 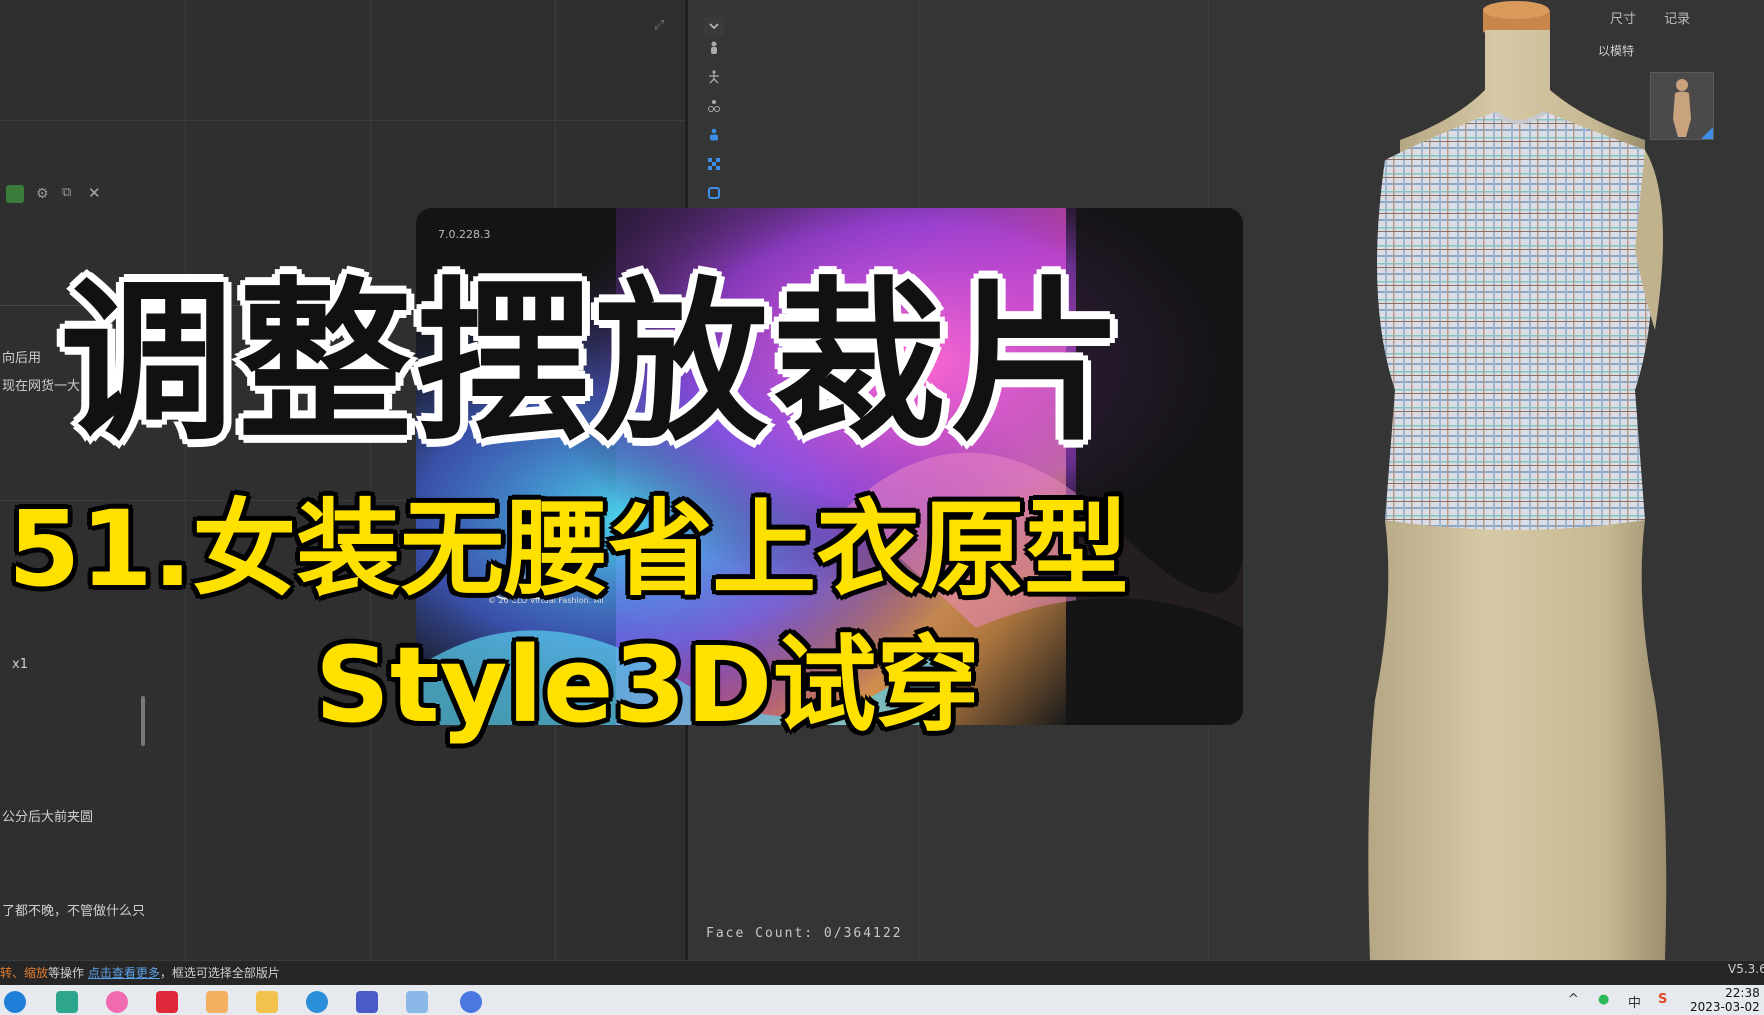 What do you see at coordinates (68, 973) in the screenshot?
I see `status-operations: 等操作` at bounding box center [68, 973].